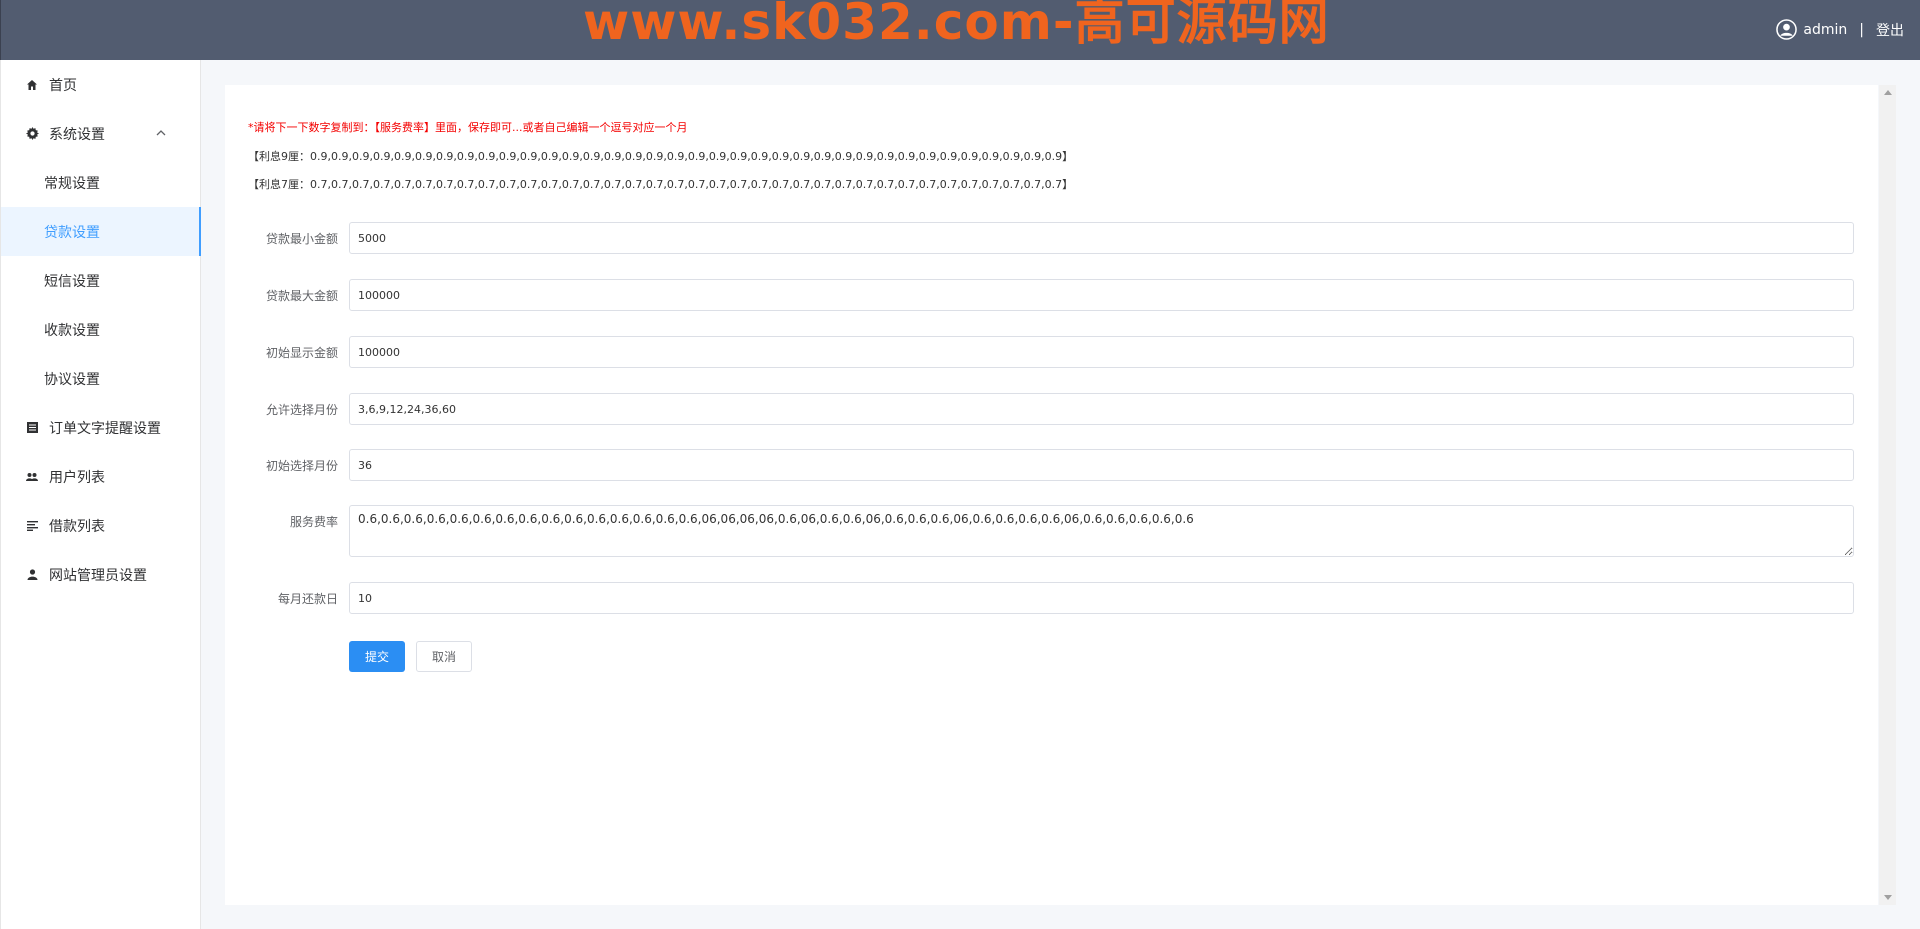  What do you see at coordinates (1101, 352) in the screenshot?
I see `initial-amount-input` at bounding box center [1101, 352].